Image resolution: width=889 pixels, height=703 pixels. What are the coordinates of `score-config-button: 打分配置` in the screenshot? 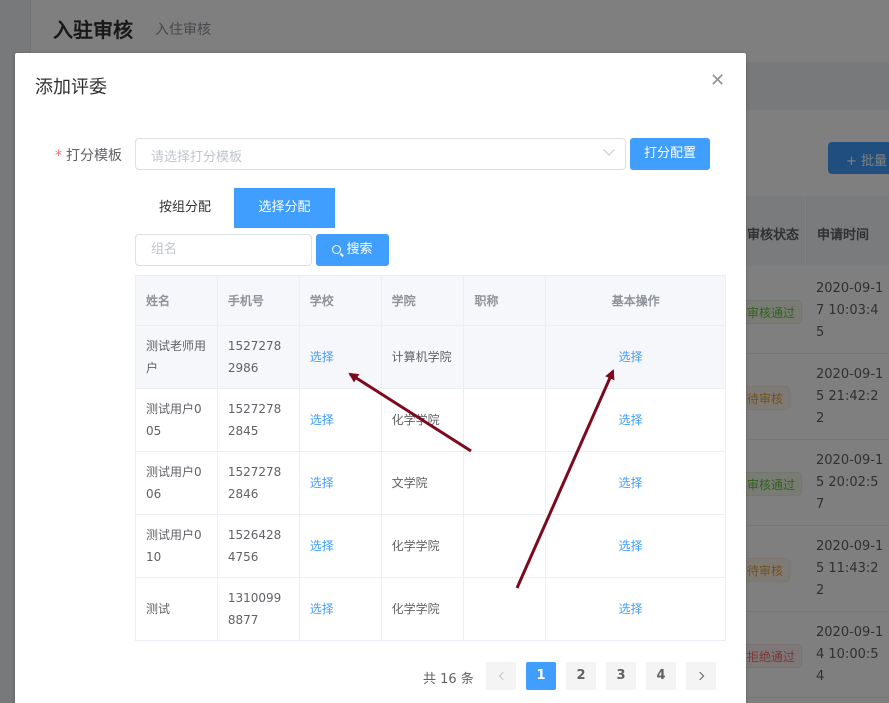 It's located at (670, 154).